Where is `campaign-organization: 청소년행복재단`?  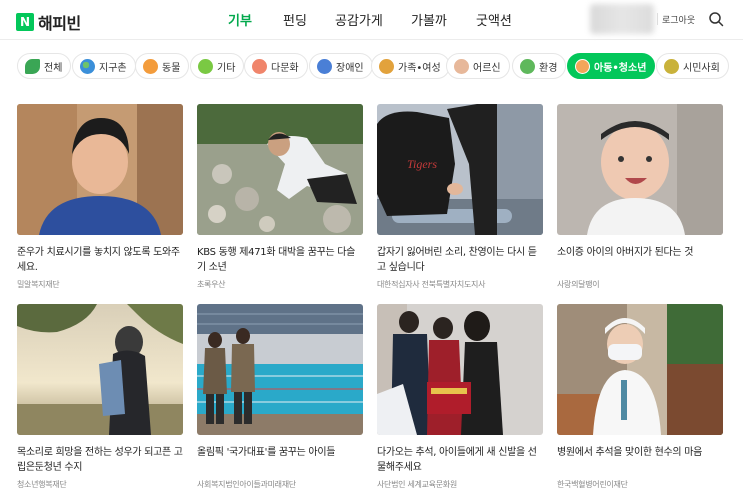 campaign-organization: 청소년행복재단 is located at coordinates (42, 484).